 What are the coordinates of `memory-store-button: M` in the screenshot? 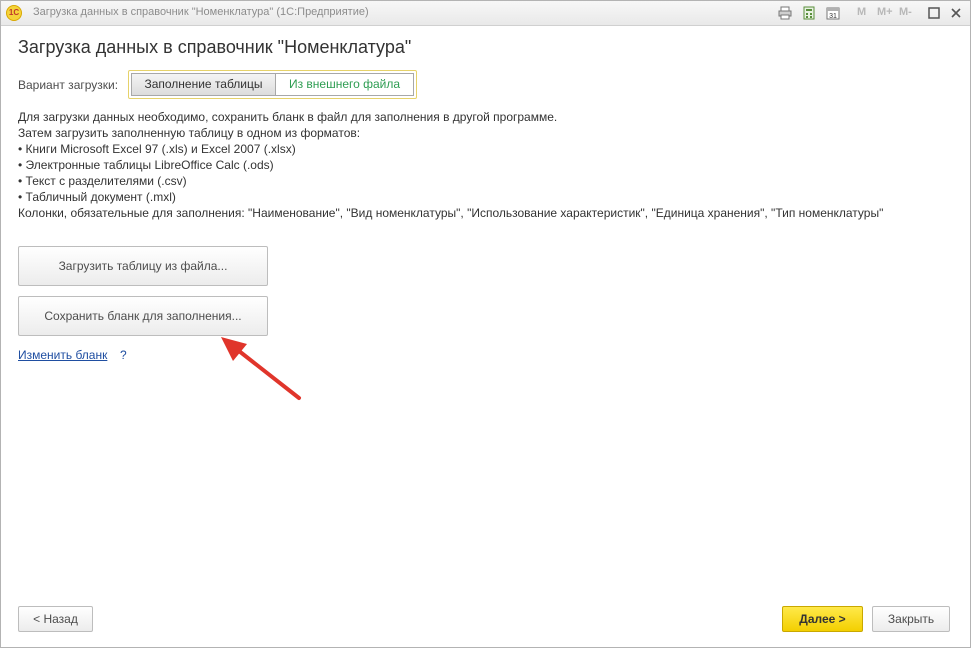 It's located at (861, 12).